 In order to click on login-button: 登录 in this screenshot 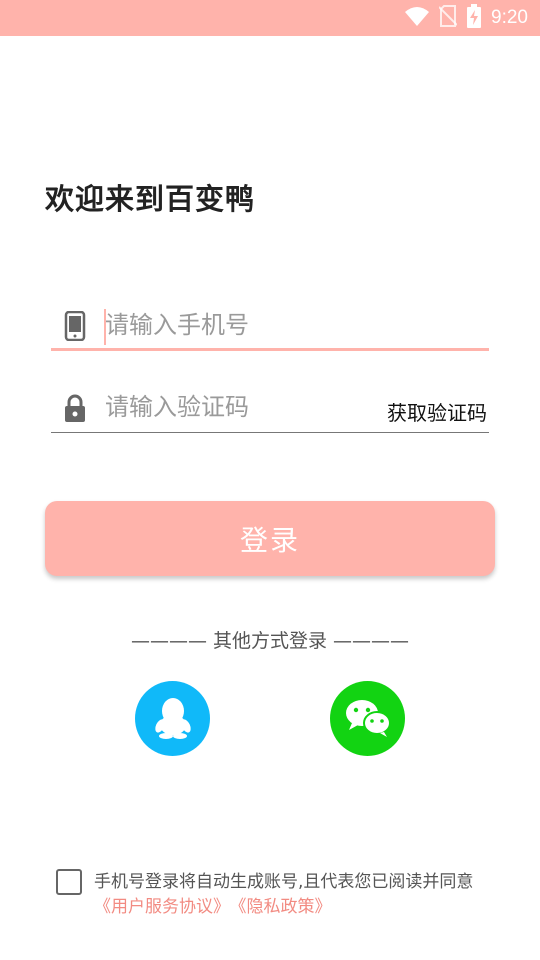, I will do `click(270, 538)`.